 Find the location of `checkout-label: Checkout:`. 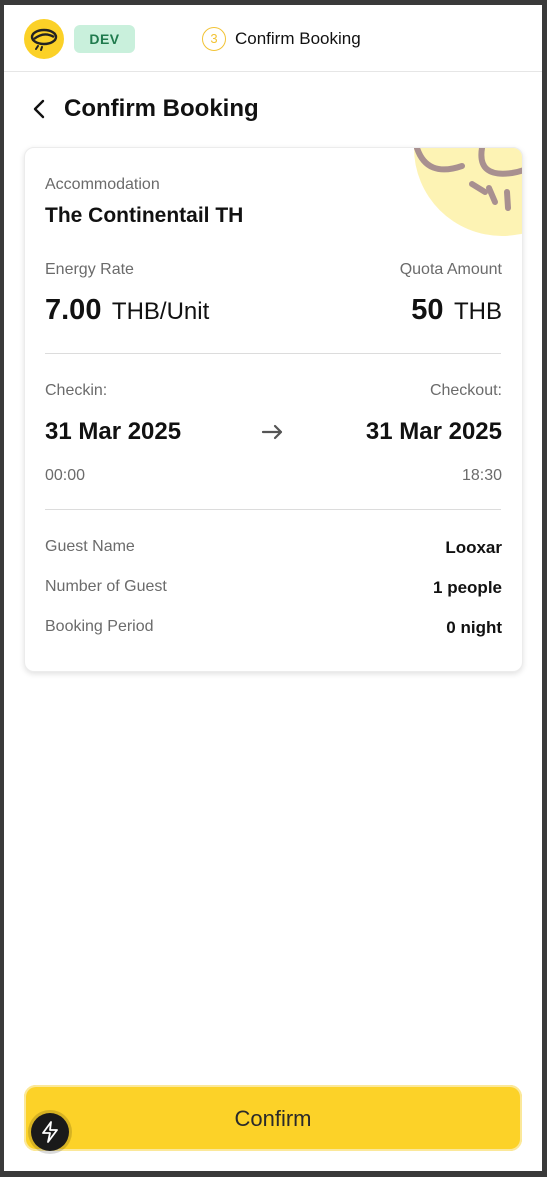

checkout-label: Checkout: is located at coordinates (465, 390).